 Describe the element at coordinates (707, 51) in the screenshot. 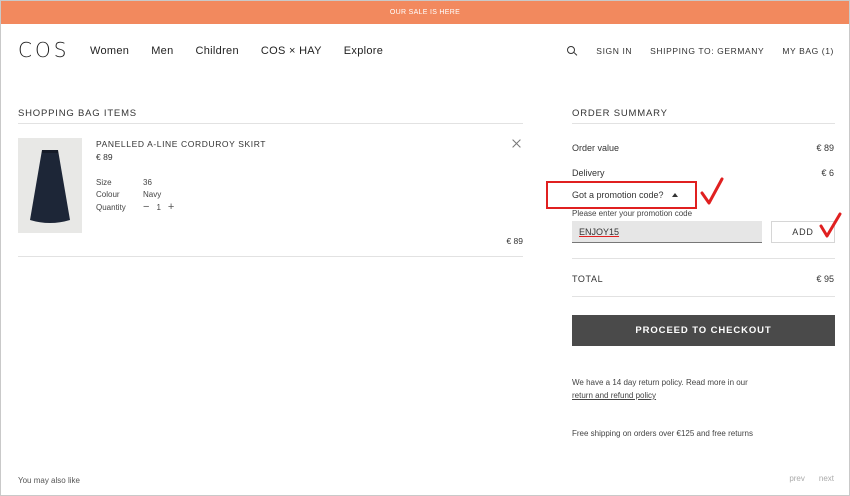

I see `shipping-country-selector: SHIPPING TO: GERMANY` at that location.